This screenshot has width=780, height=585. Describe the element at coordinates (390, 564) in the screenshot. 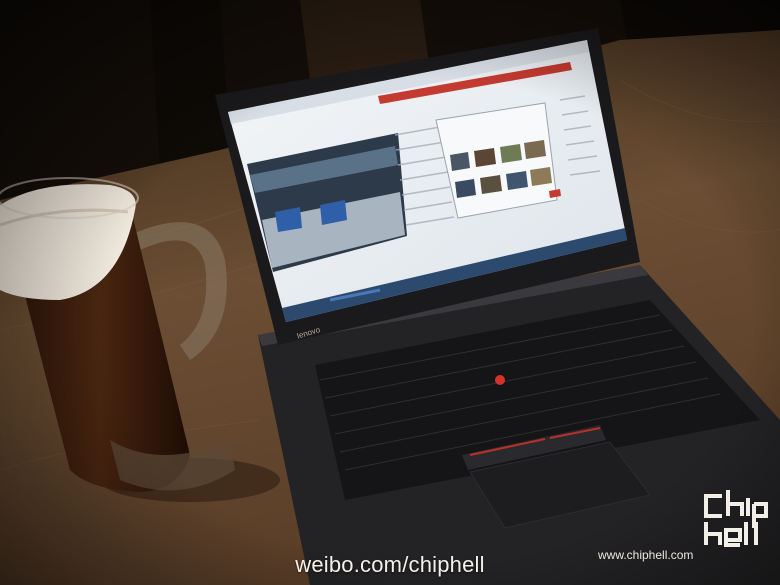

I see `weibo-watermark: weibo.com/chiphell` at that location.